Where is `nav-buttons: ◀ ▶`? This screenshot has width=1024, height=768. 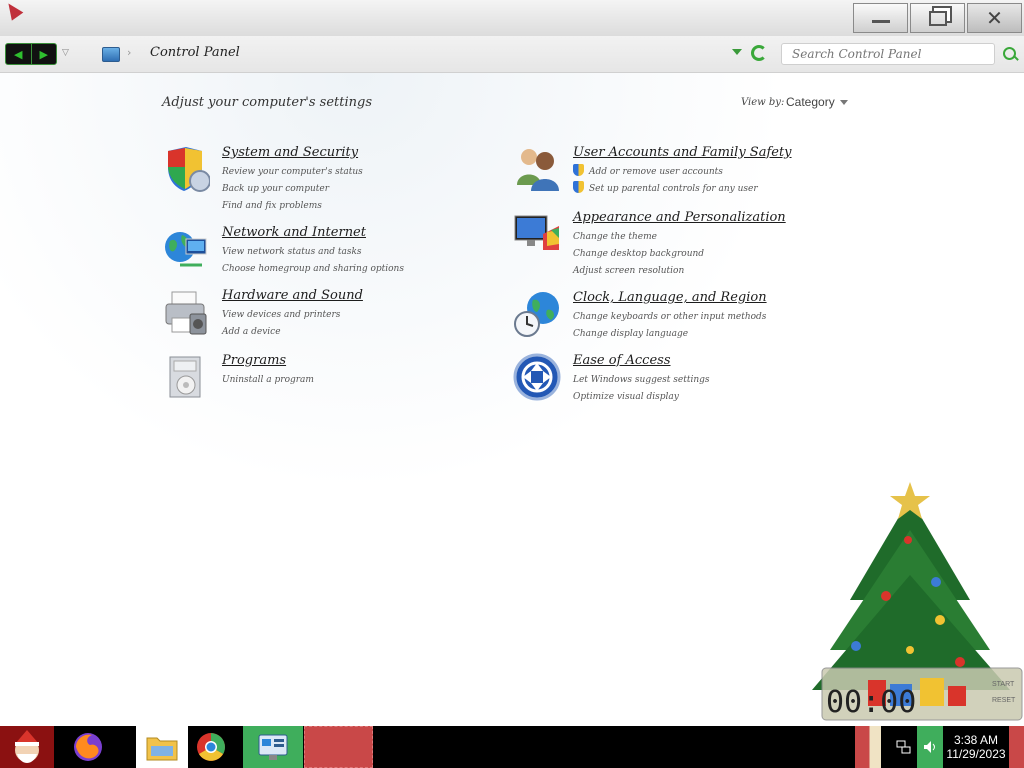
nav-buttons: ◀ ▶ is located at coordinates (31, 54).